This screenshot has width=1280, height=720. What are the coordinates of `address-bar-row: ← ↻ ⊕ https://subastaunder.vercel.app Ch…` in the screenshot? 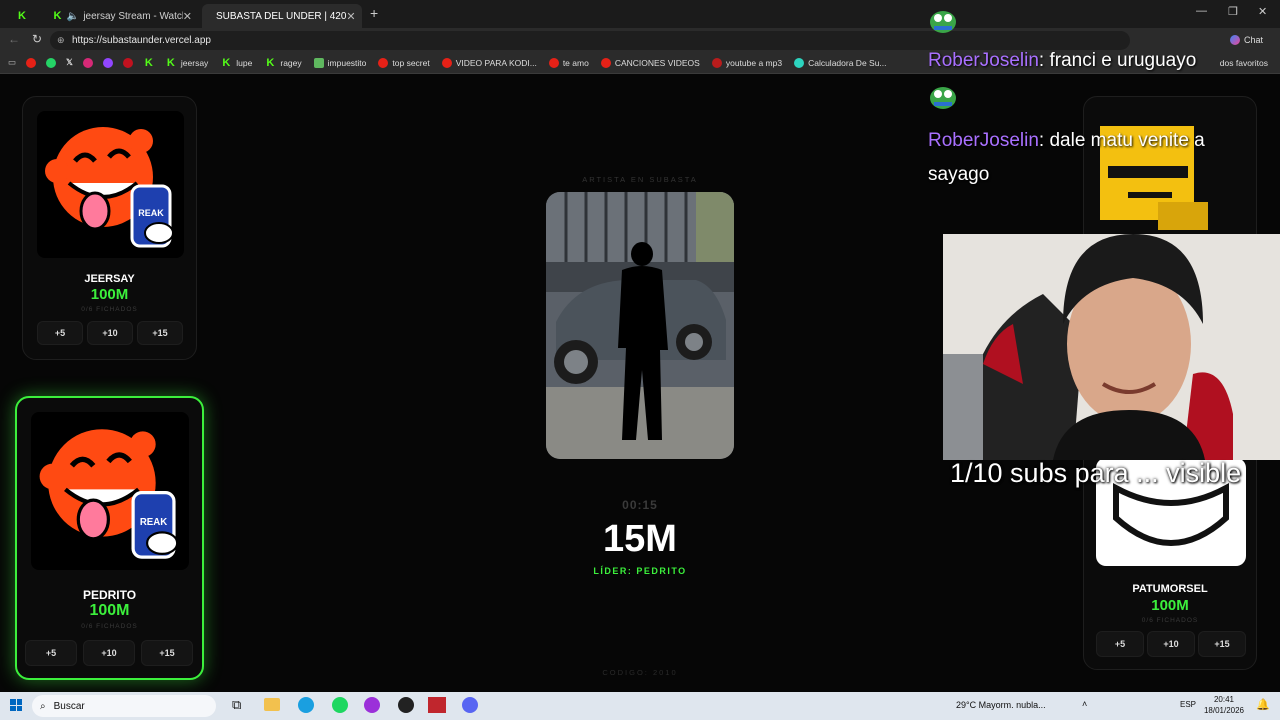 It's located at (640, 40).